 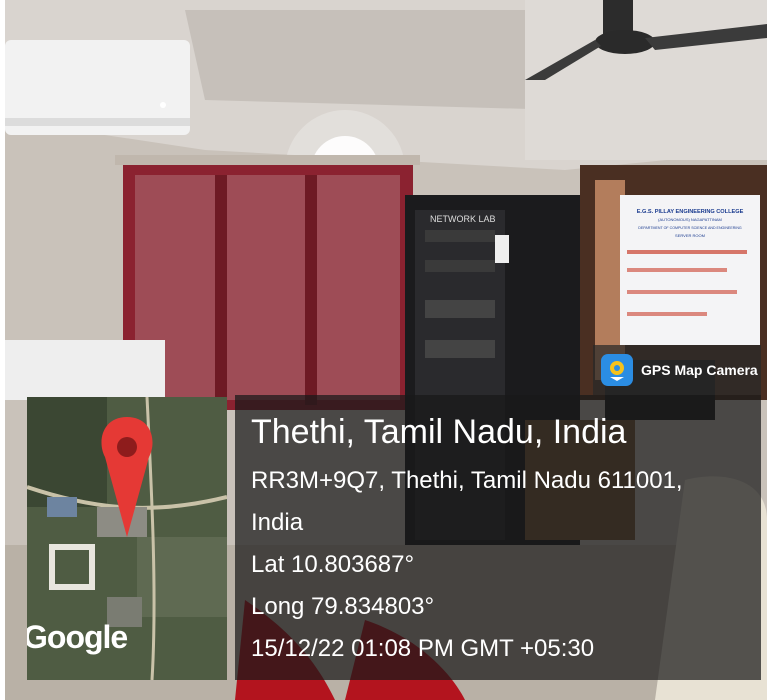 I want to click on location-title: Thethi, Tamil Nadu, India, so click(x=439, y=432).